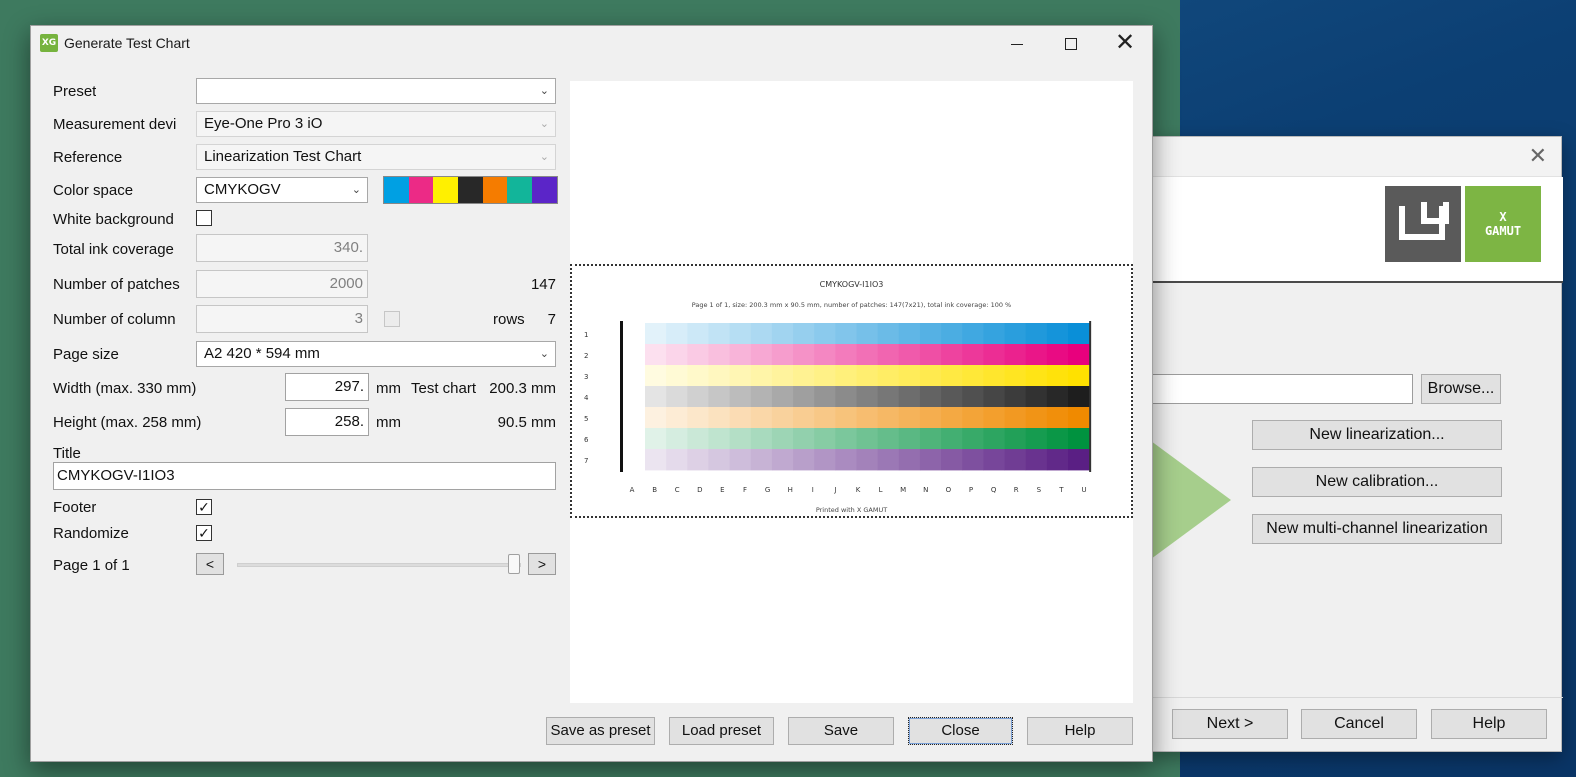  I want to click on width-label: Width (max. 330 mm), so click(125, 388).